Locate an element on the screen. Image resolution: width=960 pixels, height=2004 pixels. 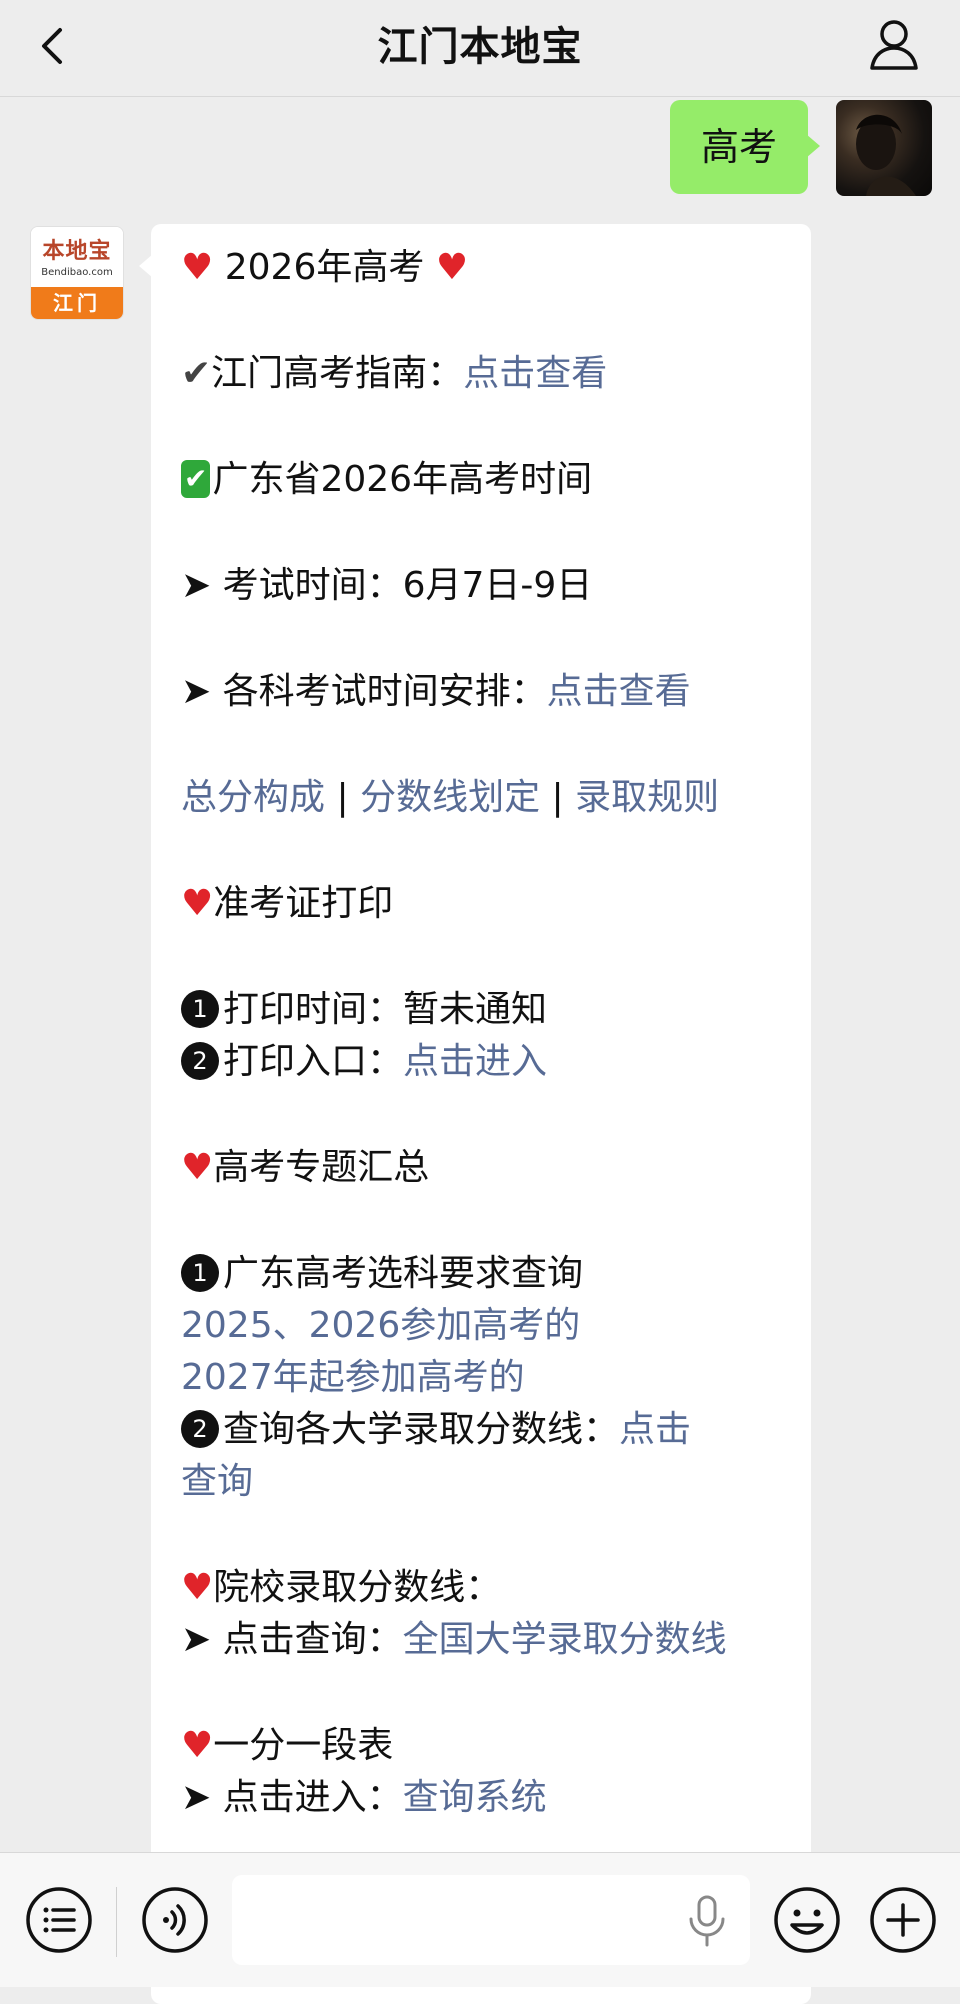
bot-avatar-city: 江门 is located at coordinates (77, 303).